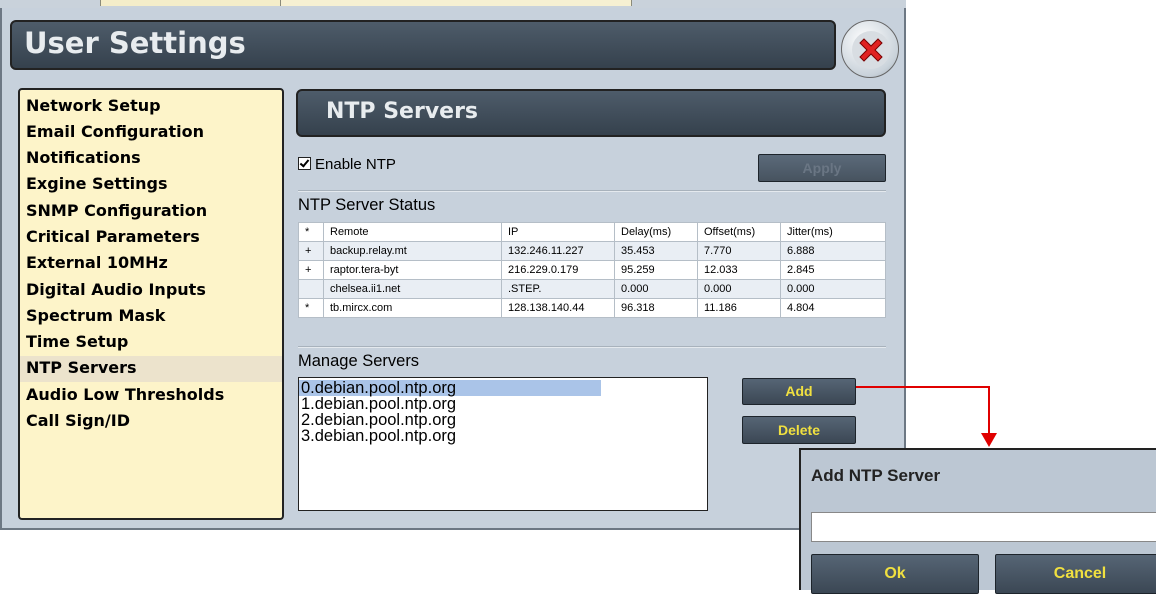  Describe the element at coordinates (895, 574) in the screenshot. I see `ok-button: Ok` at that location.